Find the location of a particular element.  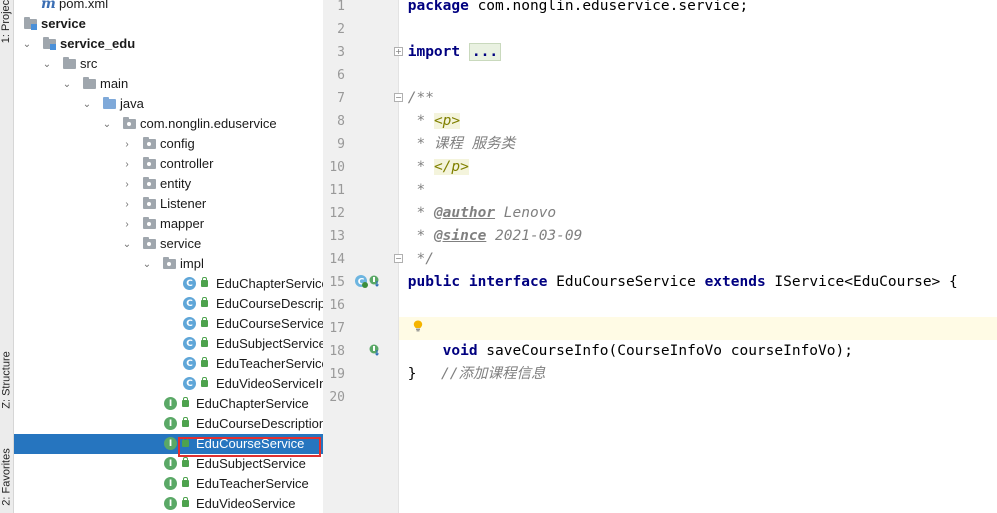

tree-item-controller: › controller is located at coordinates (168, 164).